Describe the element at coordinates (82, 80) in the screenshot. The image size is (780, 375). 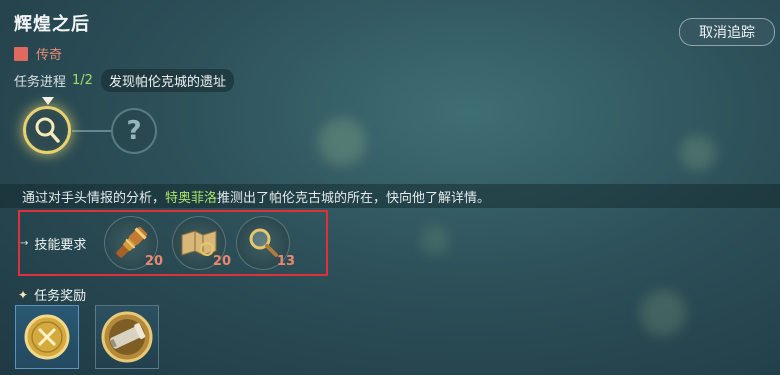
I see `progress-count: 1/2` at that location.